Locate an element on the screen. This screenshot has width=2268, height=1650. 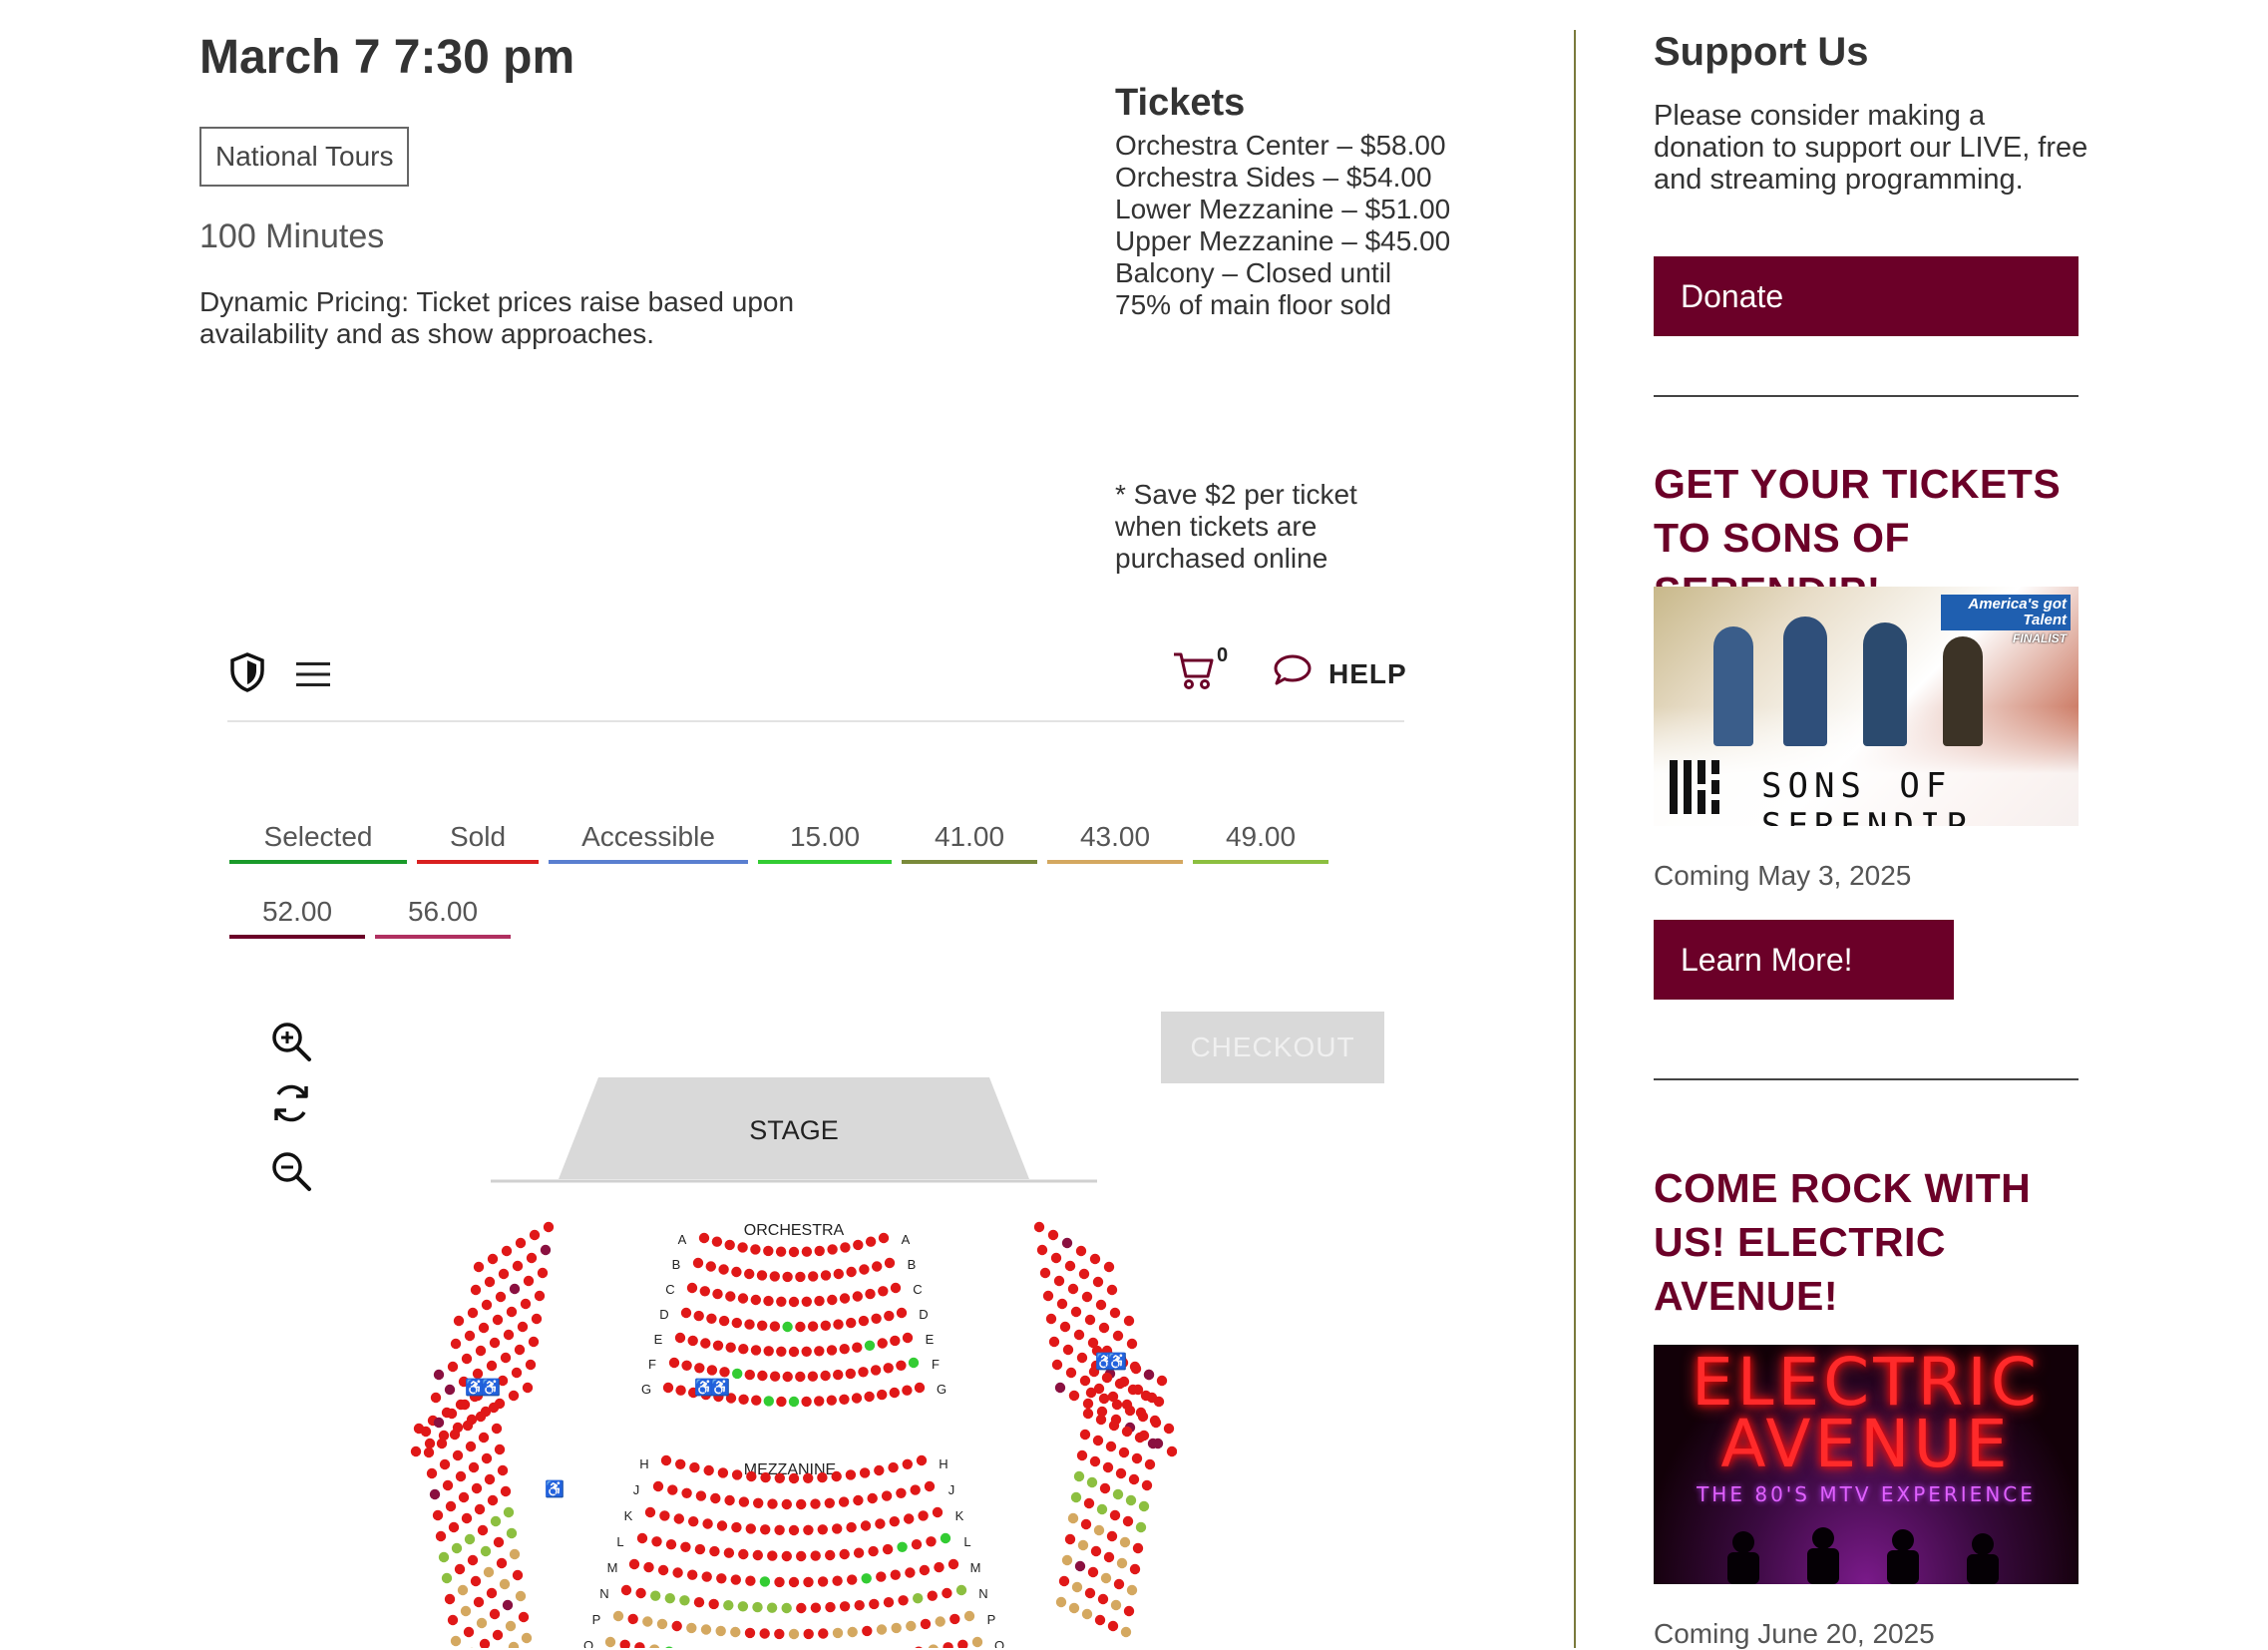
sons-logo-icon is located at coordinates (1697, 787).